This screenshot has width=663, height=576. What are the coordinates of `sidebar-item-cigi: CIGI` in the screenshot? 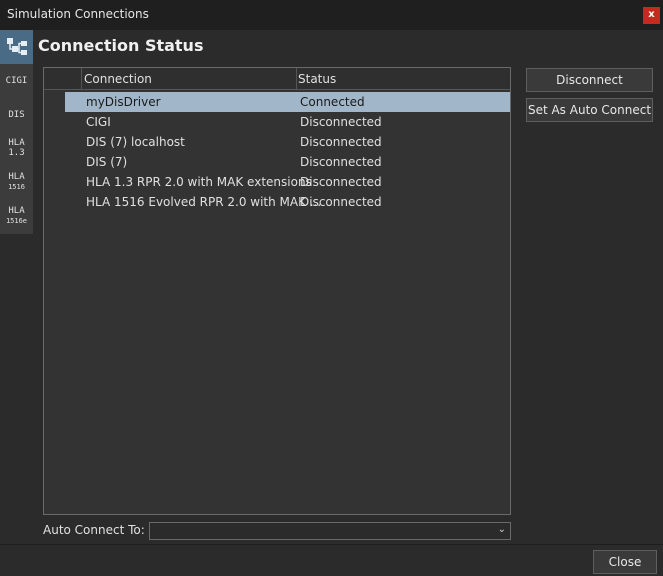 It's located at (16, 81).